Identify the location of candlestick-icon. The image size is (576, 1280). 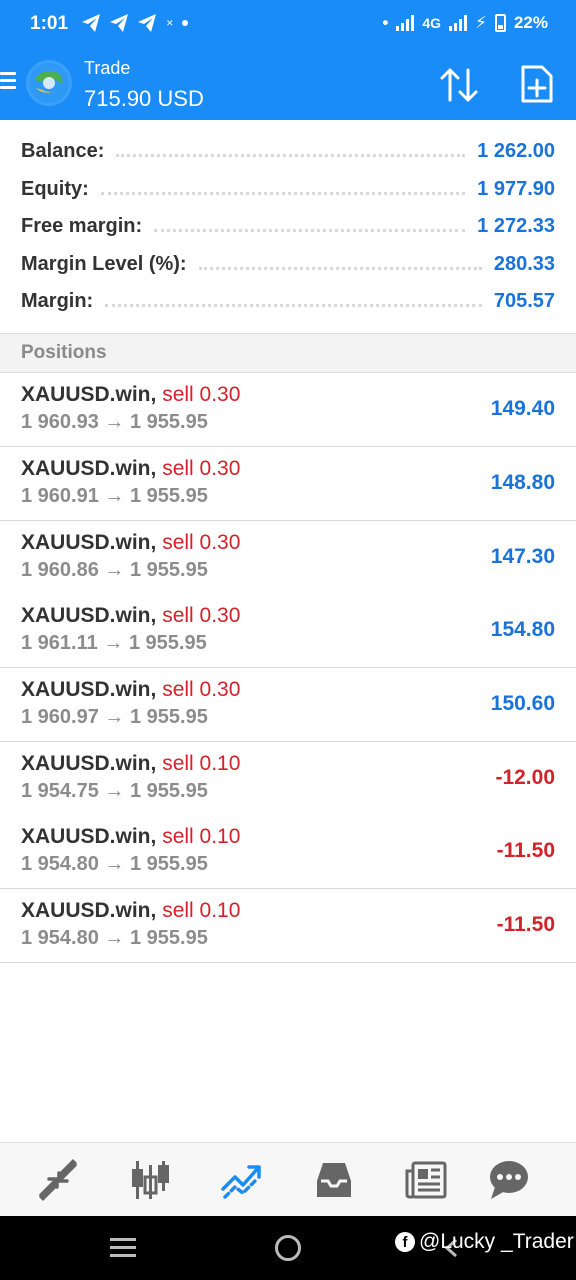
(150, 1180).